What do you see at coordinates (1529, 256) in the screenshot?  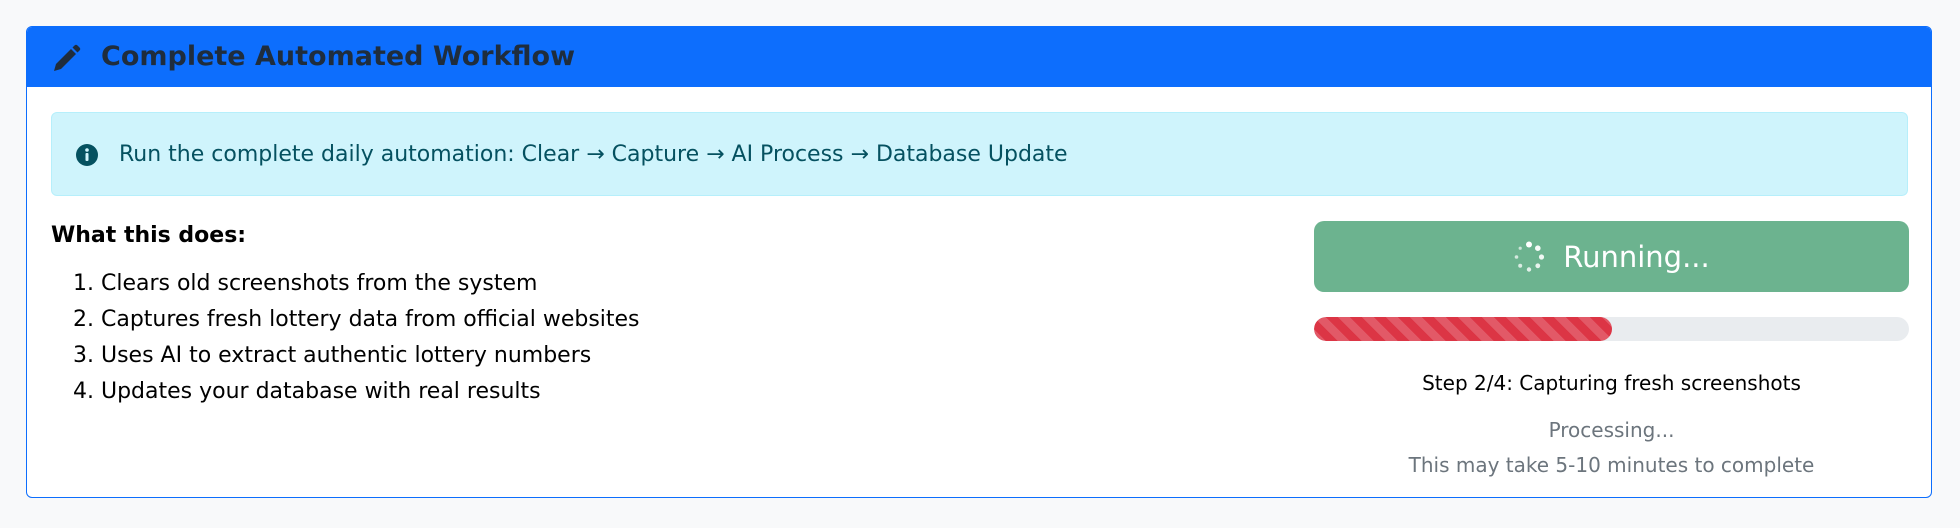 I see `spinner-icon` at bounding box center [1529, 256].